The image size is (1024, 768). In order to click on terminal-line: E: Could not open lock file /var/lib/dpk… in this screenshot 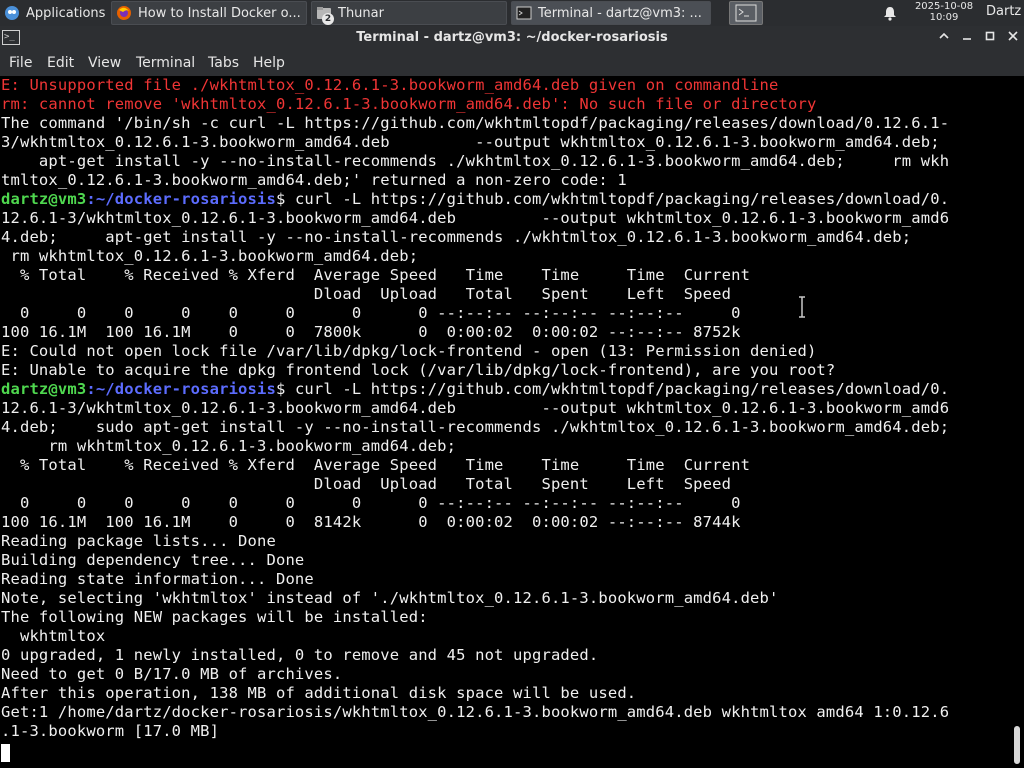, I will do `click(409, 351)`.